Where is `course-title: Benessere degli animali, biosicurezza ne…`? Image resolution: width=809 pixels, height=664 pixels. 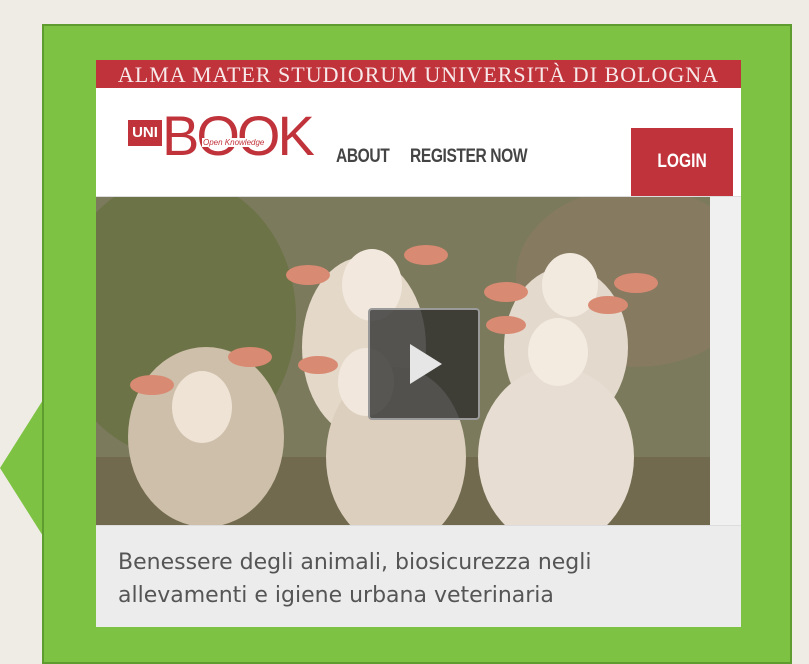
course-title: Benessere degli animali, biosicurezza ne… is located at coordinates (418, 576).